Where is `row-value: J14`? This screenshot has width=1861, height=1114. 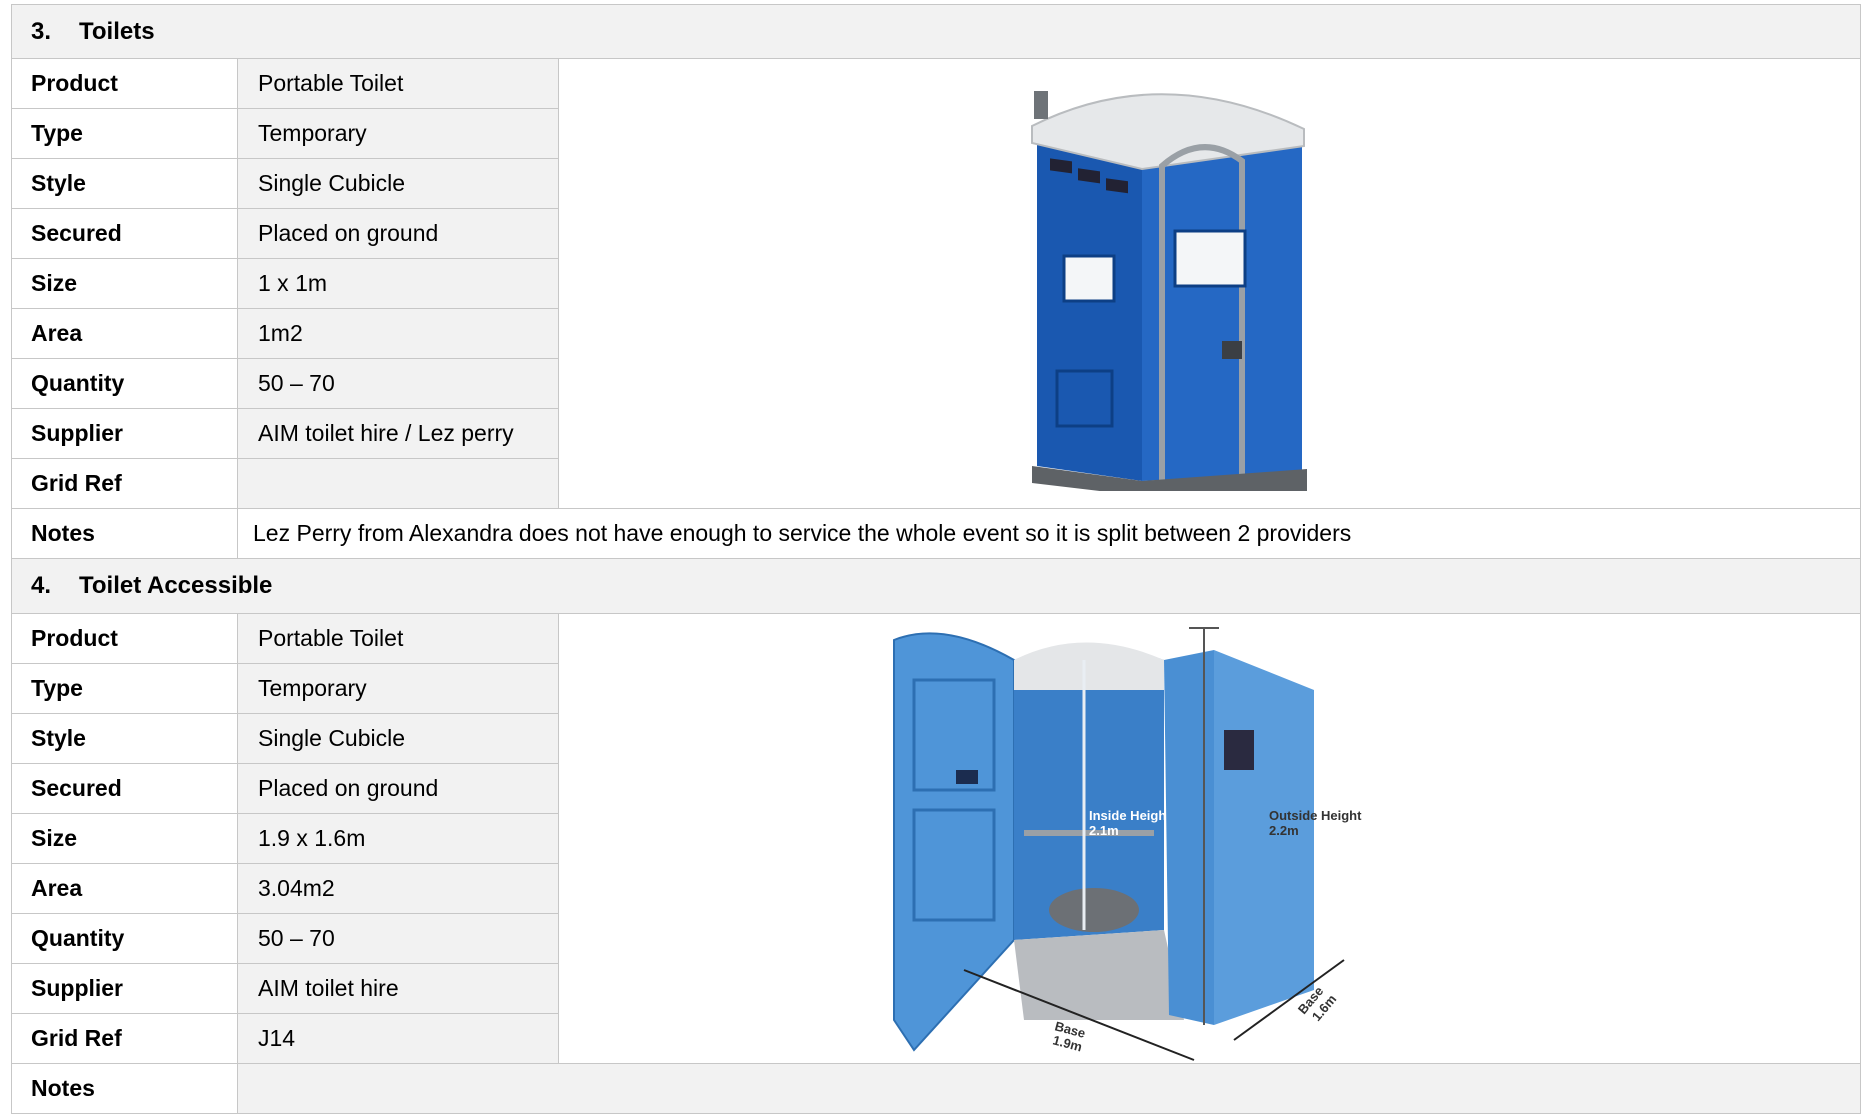 row-value: J14 is located at coordinates (398, 1038).